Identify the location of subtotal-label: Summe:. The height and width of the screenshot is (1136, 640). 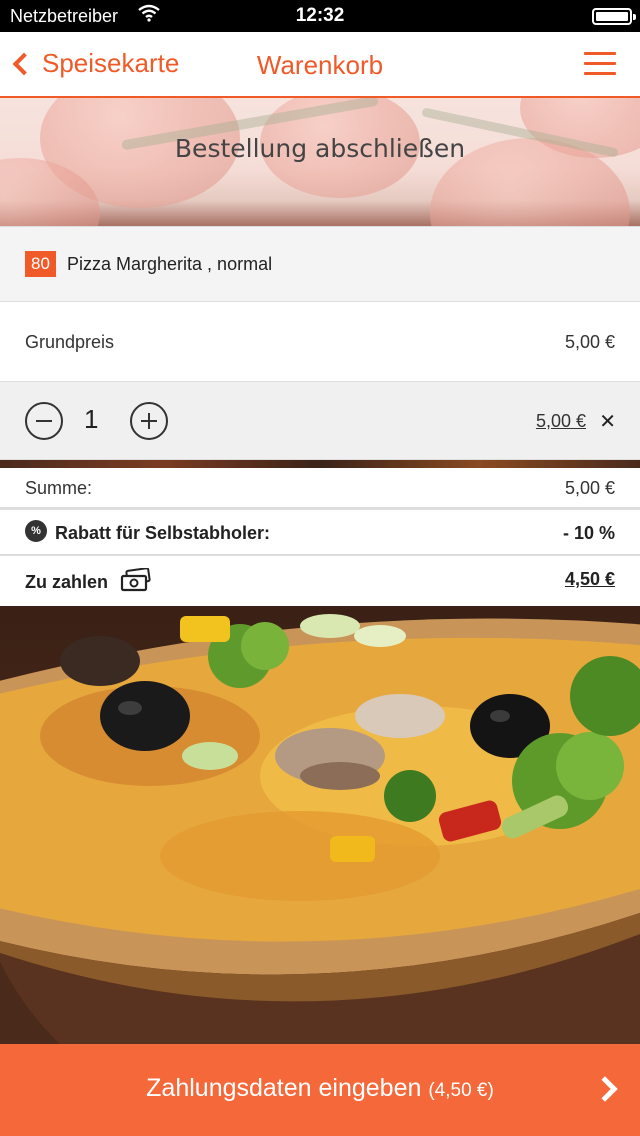
(59, 488).